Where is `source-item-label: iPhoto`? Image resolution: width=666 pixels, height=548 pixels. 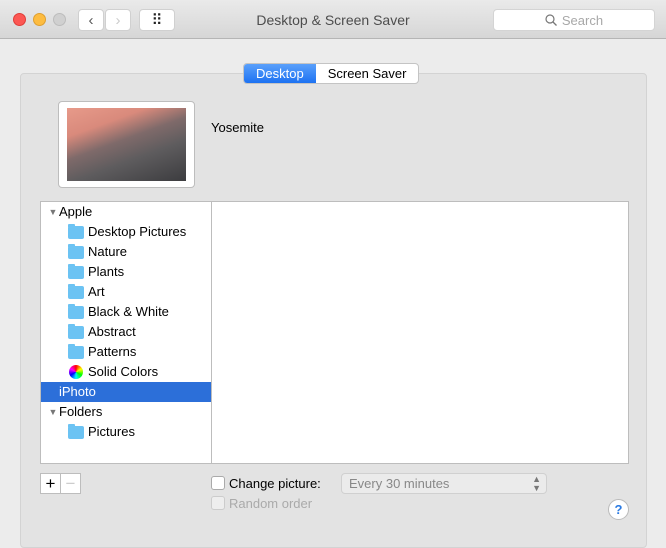 source-item-label: iPhoto is located at coordinates (77, 391).